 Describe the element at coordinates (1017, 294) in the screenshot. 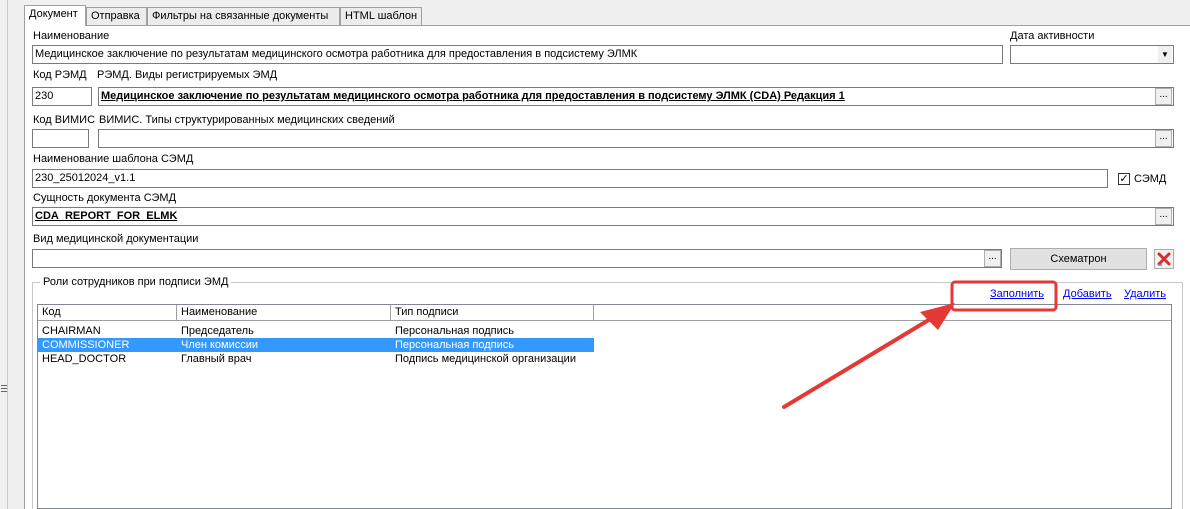

I see `fill-link: Заполнить` at that location.